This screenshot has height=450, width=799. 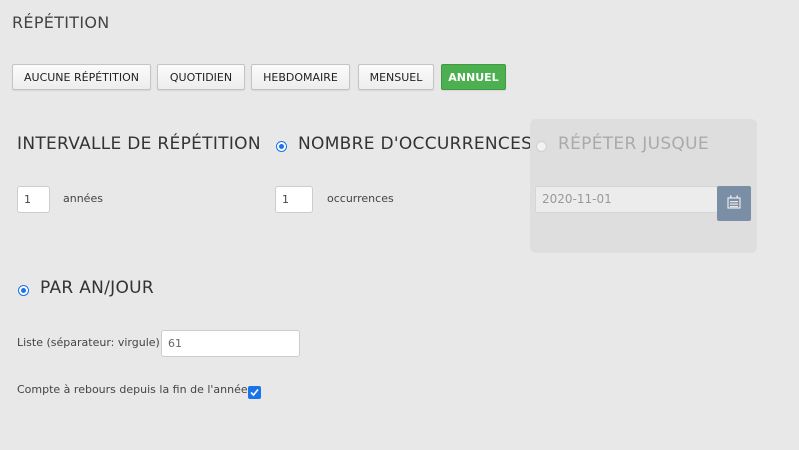 I want to click on interval-input: 1, so click(x=33, y=199).